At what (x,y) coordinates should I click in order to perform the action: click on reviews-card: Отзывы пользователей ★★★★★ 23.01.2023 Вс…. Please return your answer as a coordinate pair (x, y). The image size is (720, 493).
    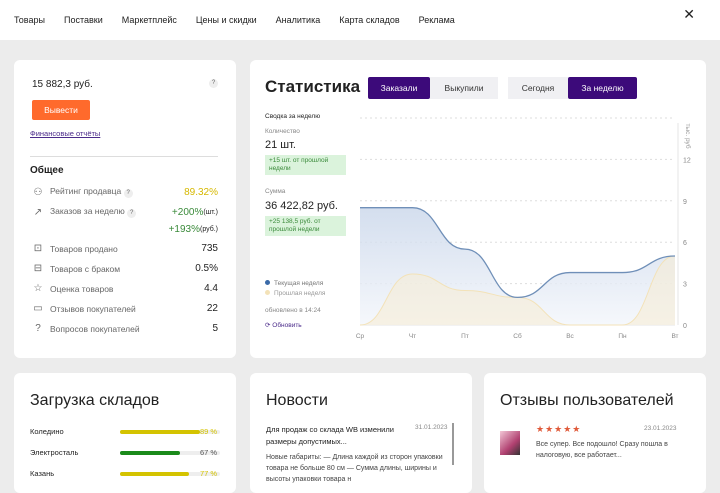
    Looking at the image, I should click on (595, 433).